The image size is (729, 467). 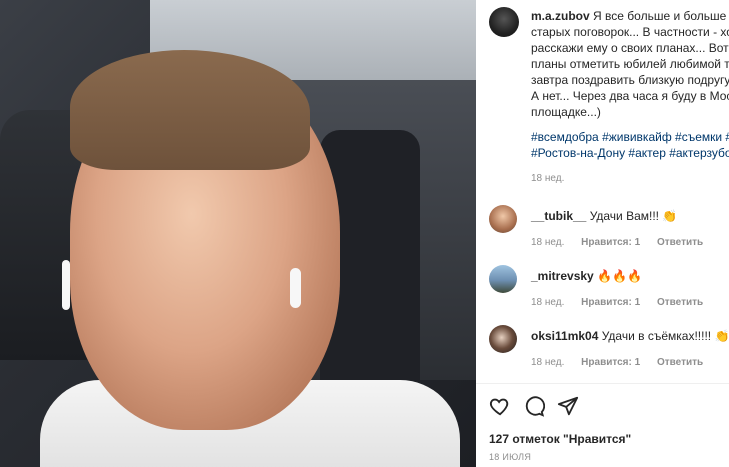 What do you see at coordinates (66, 285) in the screenshot?
I see `earbud-left` at bounding box center [66, 285].